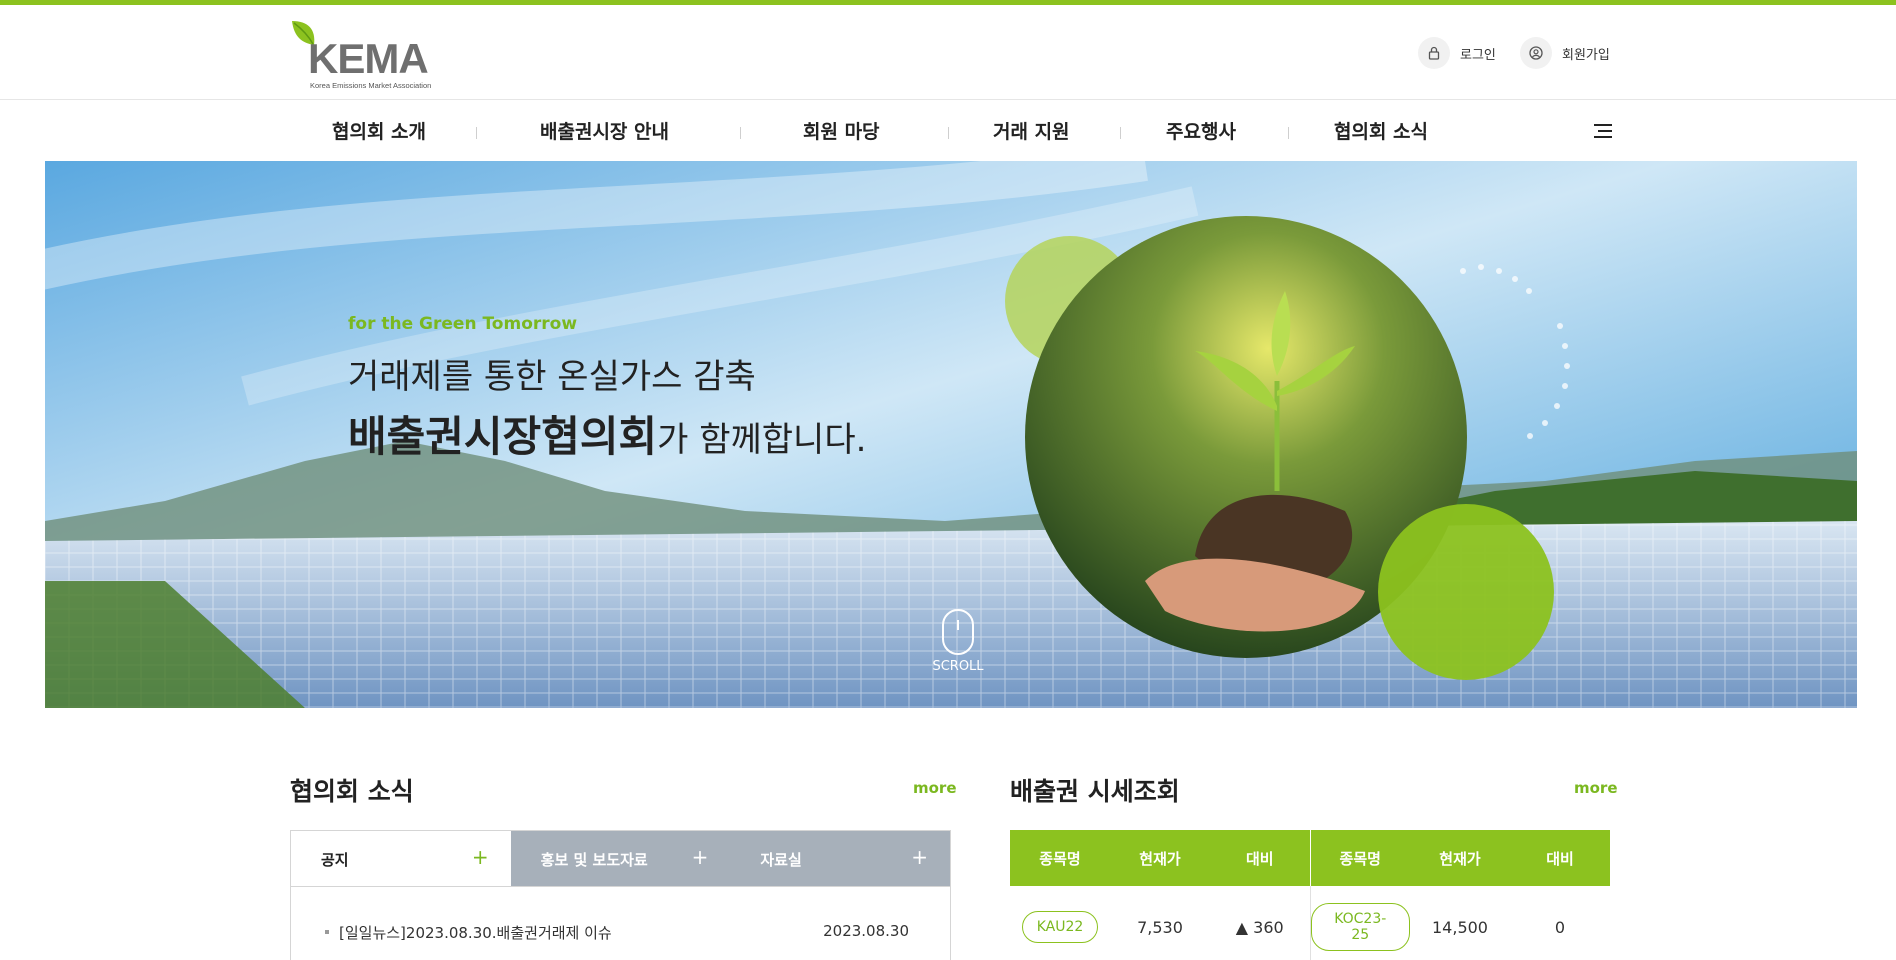 Image resolution: width=1896 pixels, height=960 pixels. I want to click on item-name-badge: KOC23-25, so click(1360, 927).